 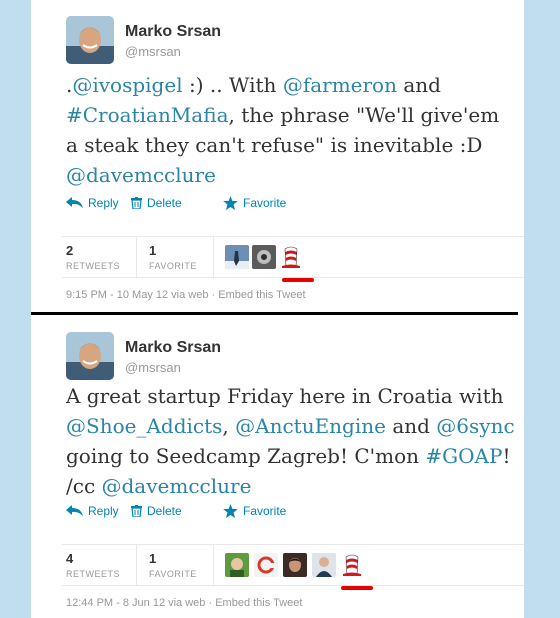 I want to click on retweet-count: 2, so click(x=70, y=250).